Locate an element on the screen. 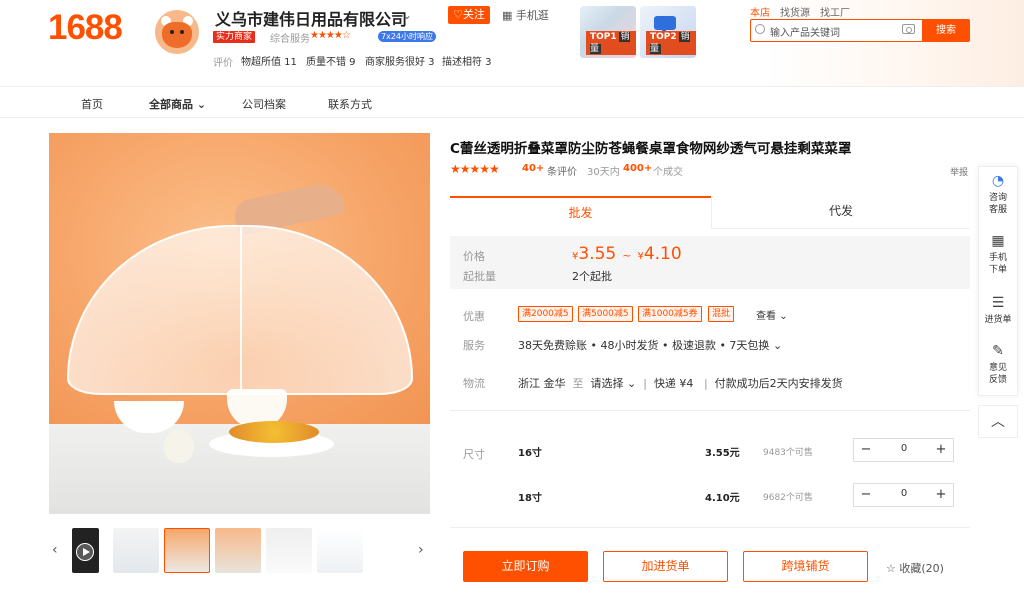 This screenshot has width=1024, height=594. sidebar-item-mobile-order: ▦ 手机 下单 is located at coordinates (998, 255).